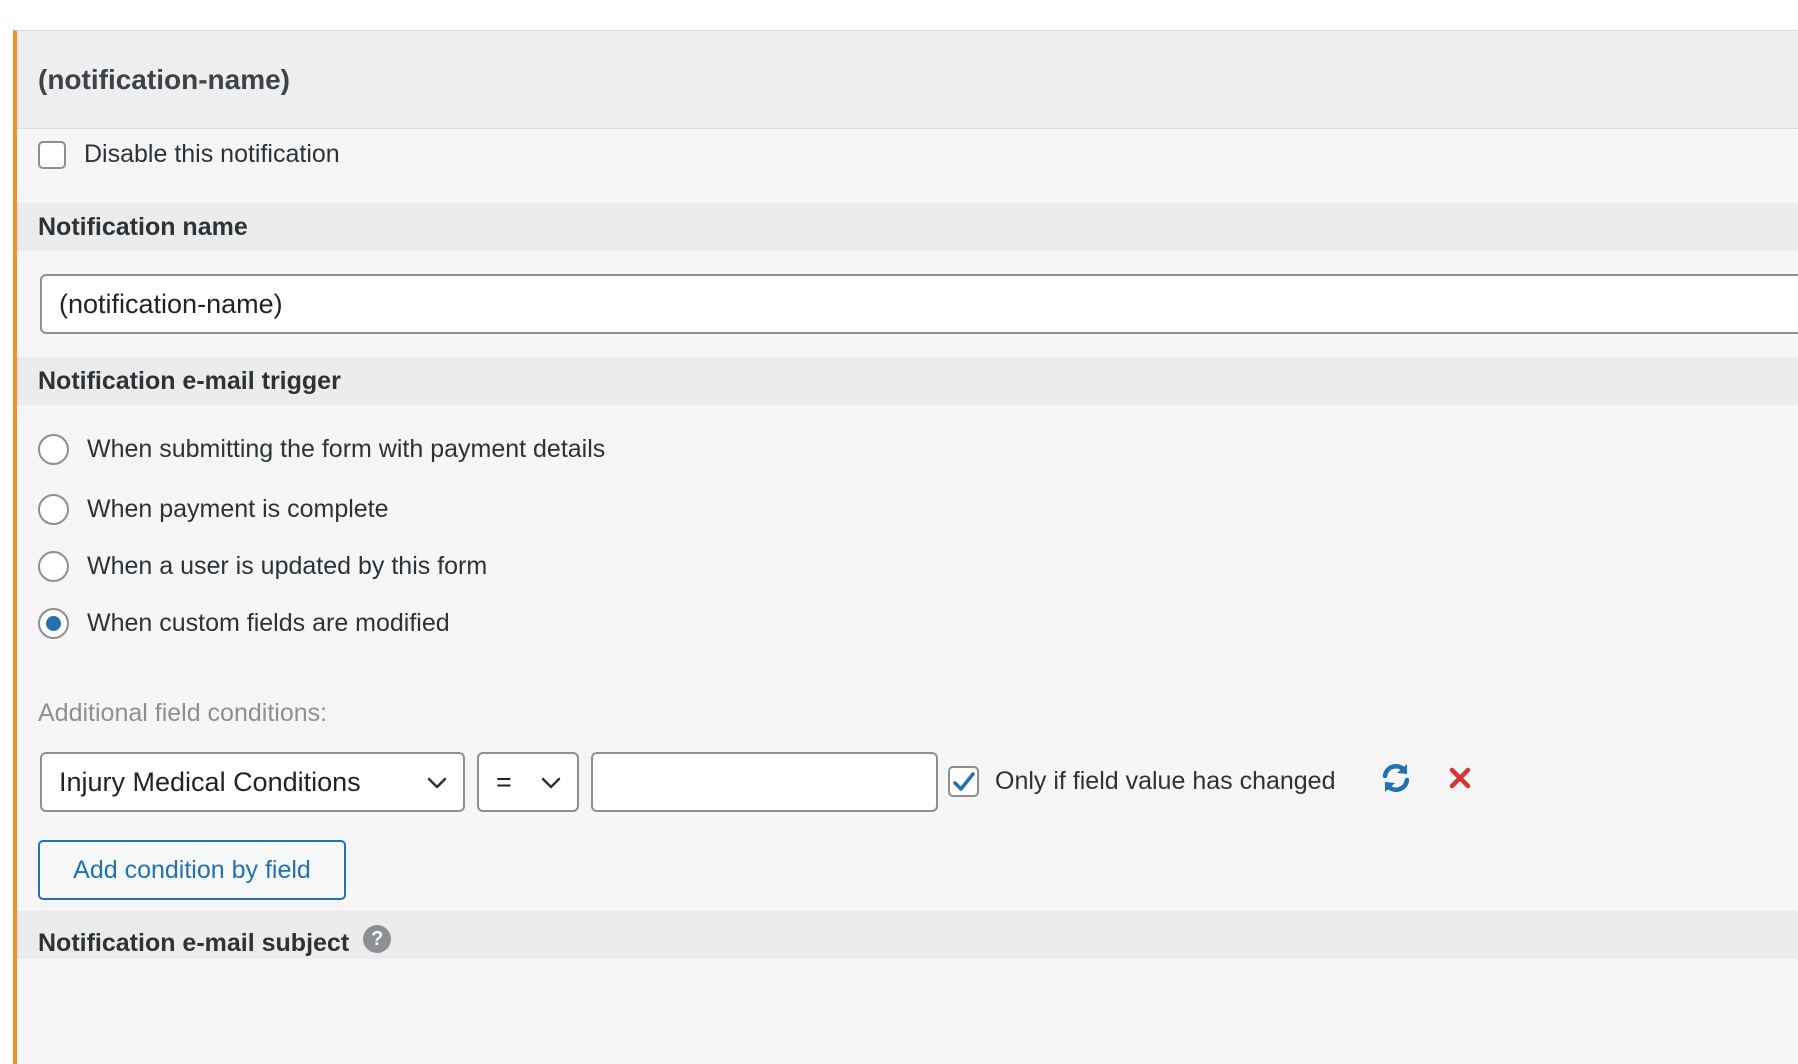  What do you see at coordinates (1165, 781) in the screenshot?
I see `only-if-changed-label: Only if field value has changed` at bounding box center [1165, 781].